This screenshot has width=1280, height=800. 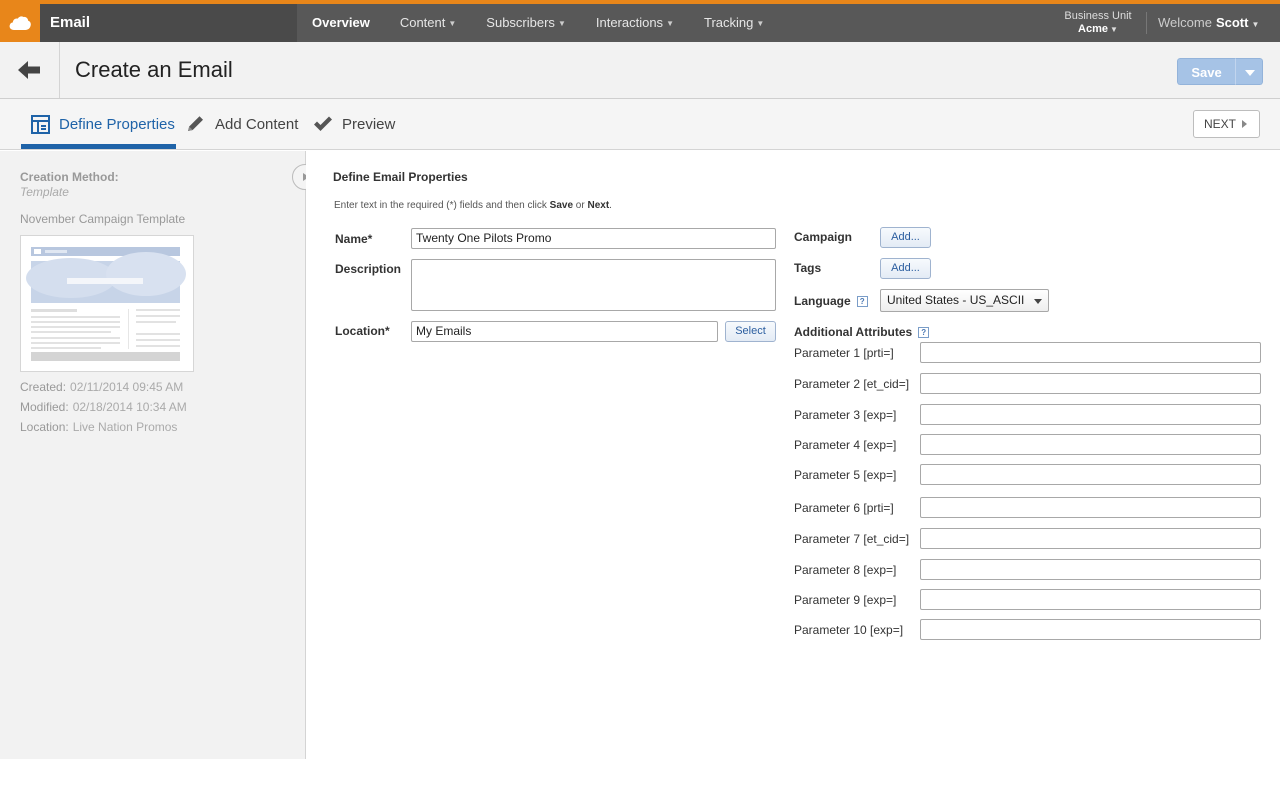 I want to click on parameter-10-input, so click(x=1090, y=629).